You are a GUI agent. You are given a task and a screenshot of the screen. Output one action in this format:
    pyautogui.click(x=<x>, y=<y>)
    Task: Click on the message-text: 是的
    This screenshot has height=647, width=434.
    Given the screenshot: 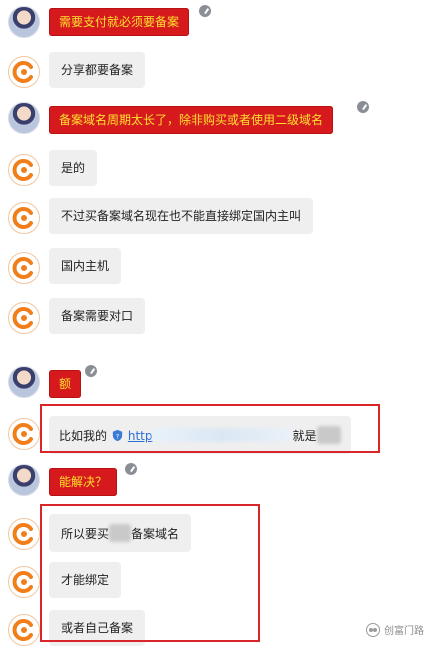 What is the action you would take?
    pyautogui.click(x=73, y=168)
    